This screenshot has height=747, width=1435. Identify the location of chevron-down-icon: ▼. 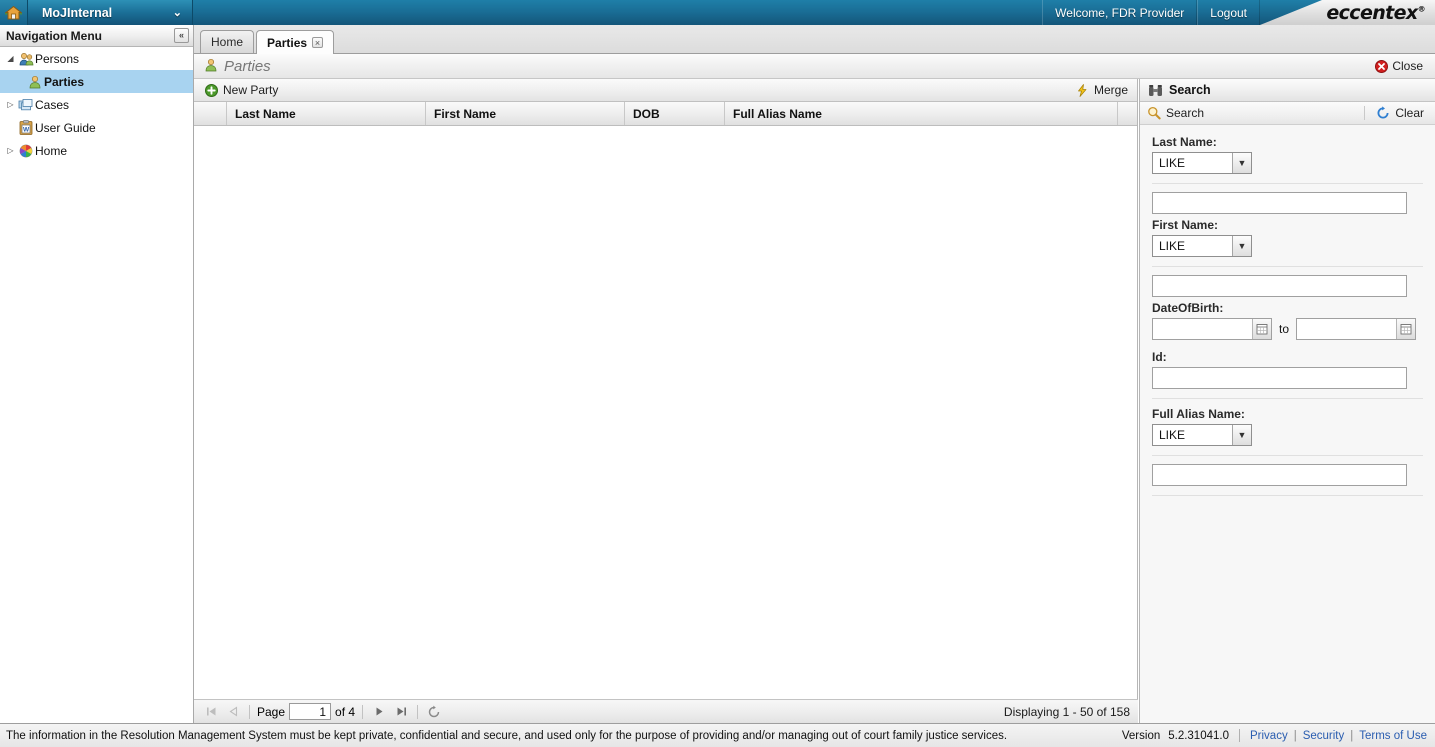
(1241, 435).